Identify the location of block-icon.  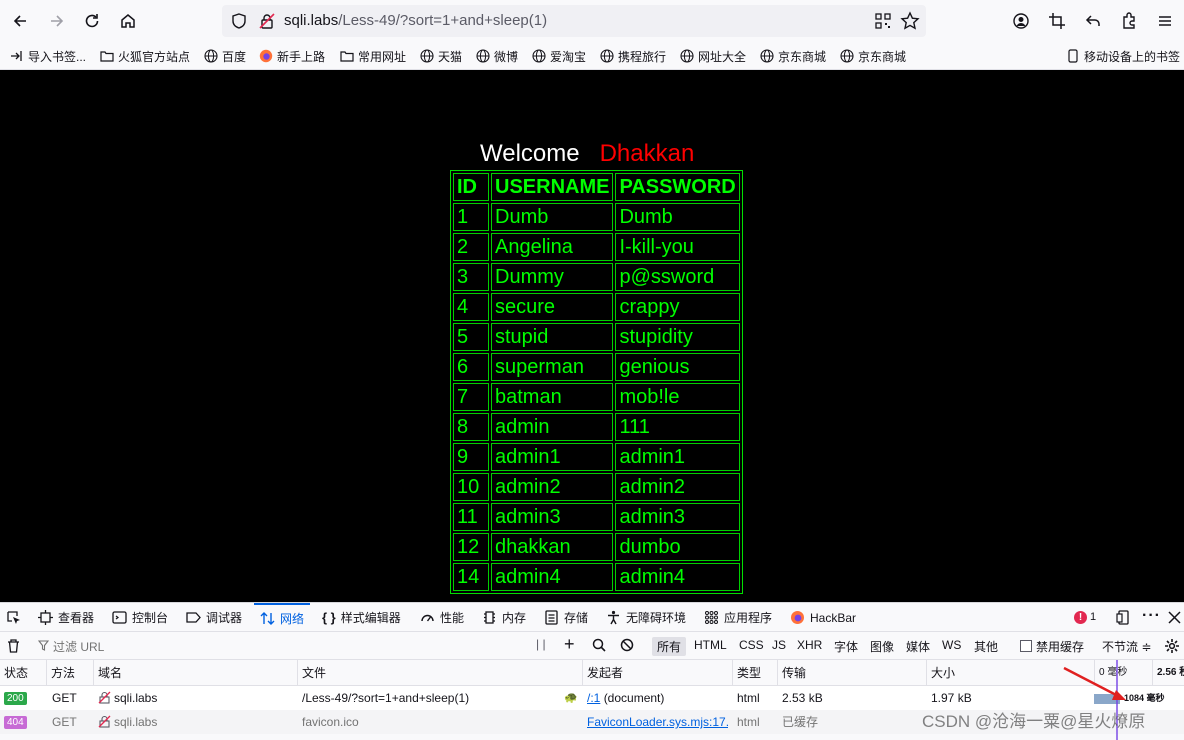
(627, 645).